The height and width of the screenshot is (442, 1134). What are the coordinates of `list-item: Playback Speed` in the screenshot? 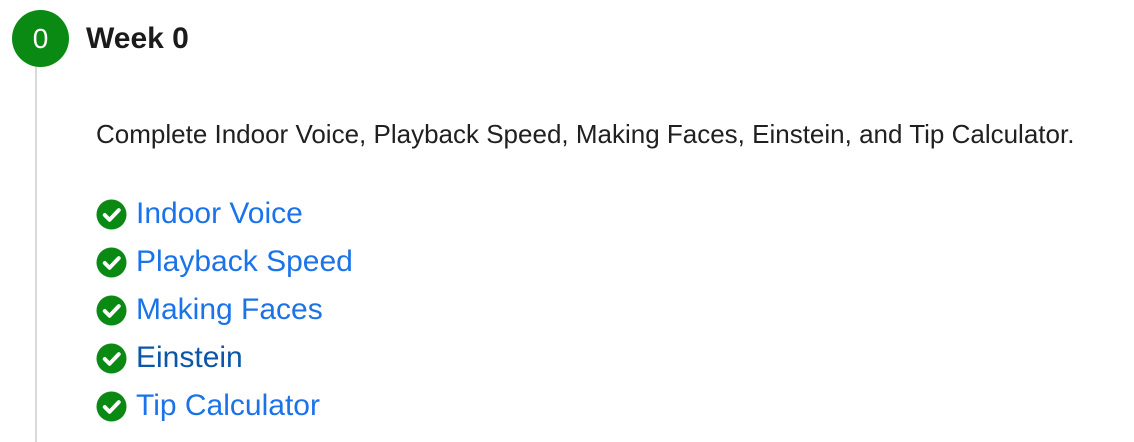 It's located at (224, 262).